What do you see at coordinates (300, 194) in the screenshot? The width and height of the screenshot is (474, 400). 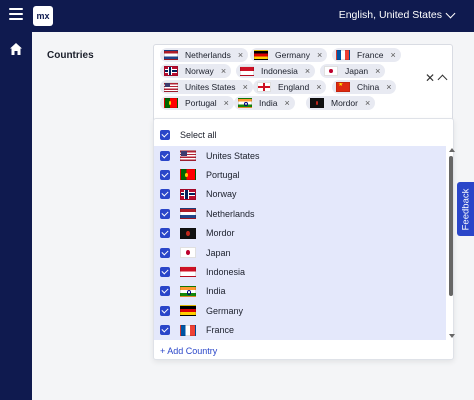 I see `country-option: Norway` at bounding box center [300, 194].